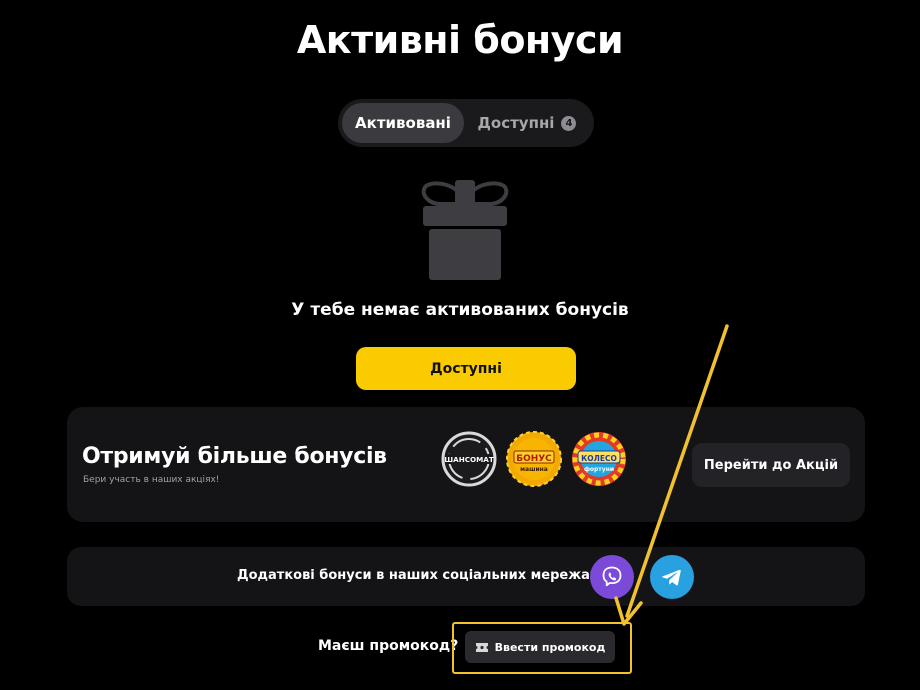  I want to click on viber-button, so click(612, 577).